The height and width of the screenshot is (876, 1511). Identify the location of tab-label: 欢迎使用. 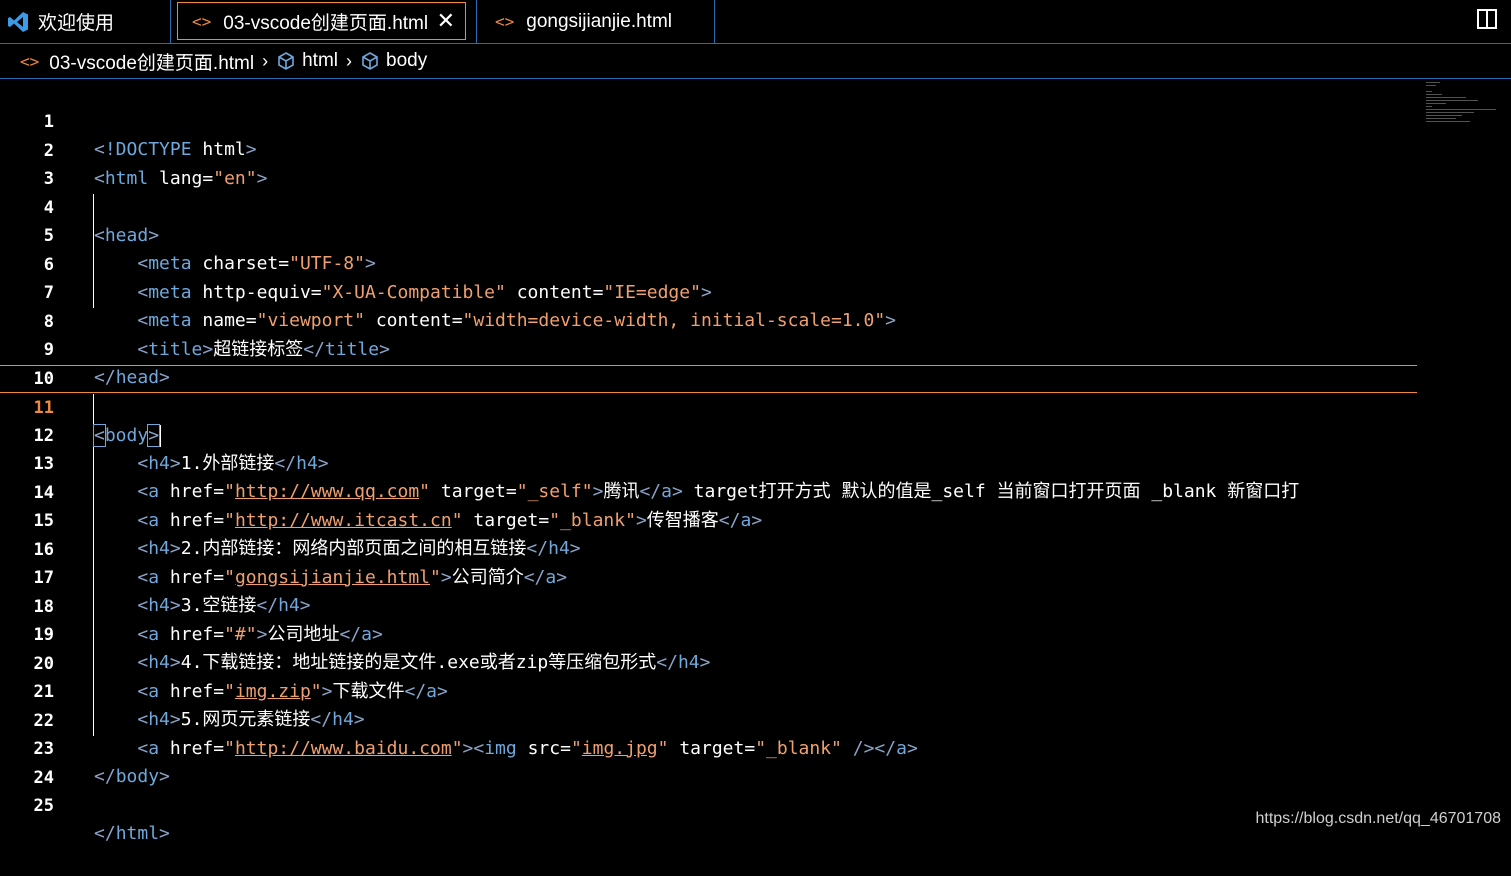
(76, 23).